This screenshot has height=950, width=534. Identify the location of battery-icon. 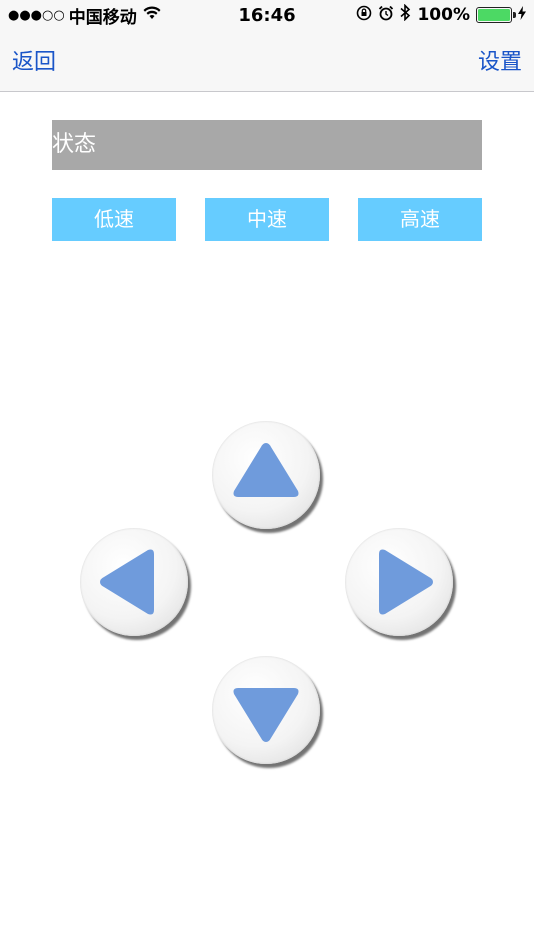
(496, 15).